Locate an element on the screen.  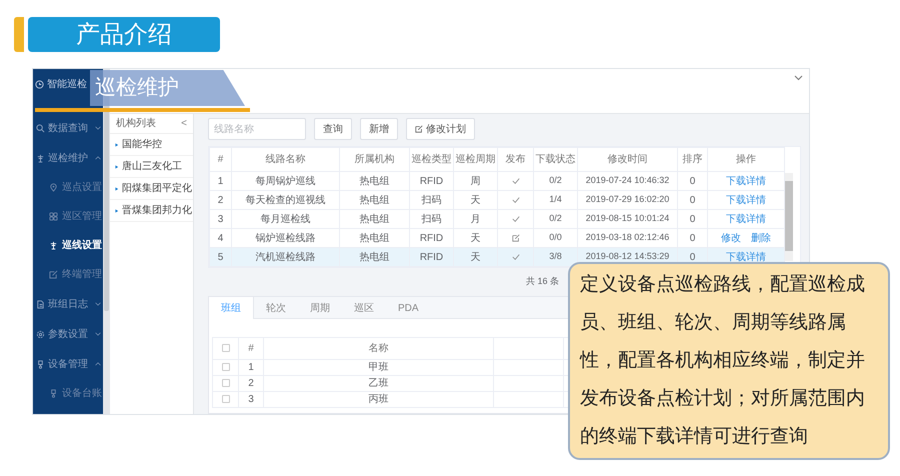
sidebar-group: 参数设置 is located at coordinates (68, 334).